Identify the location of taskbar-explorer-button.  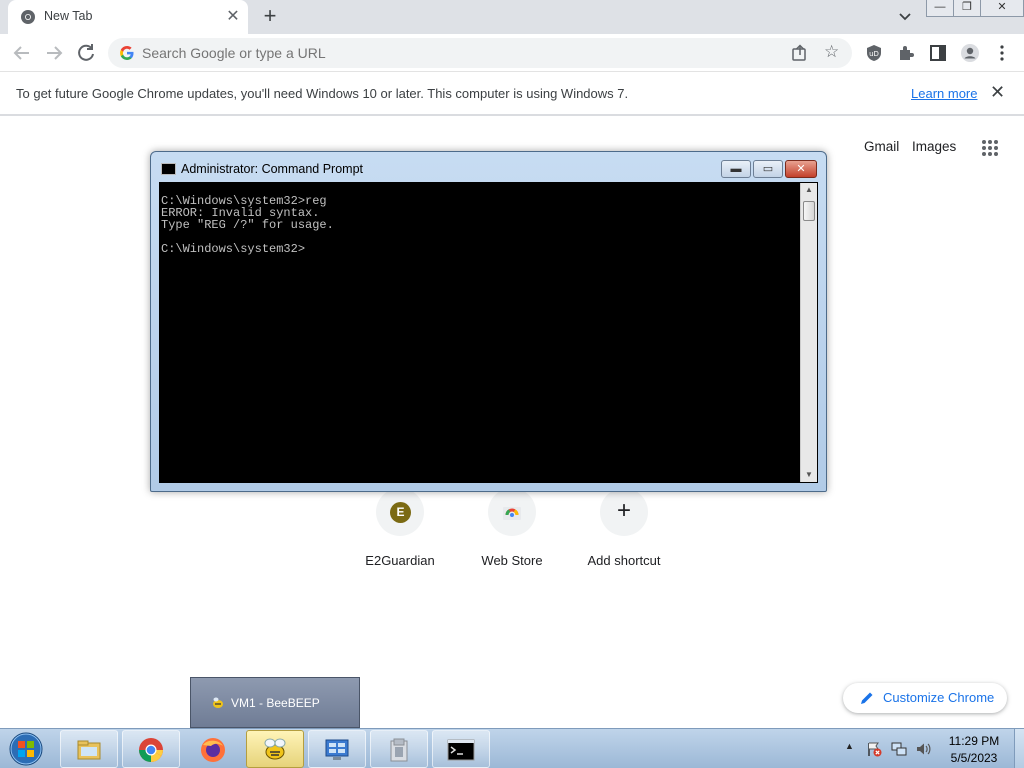
(89, 749).